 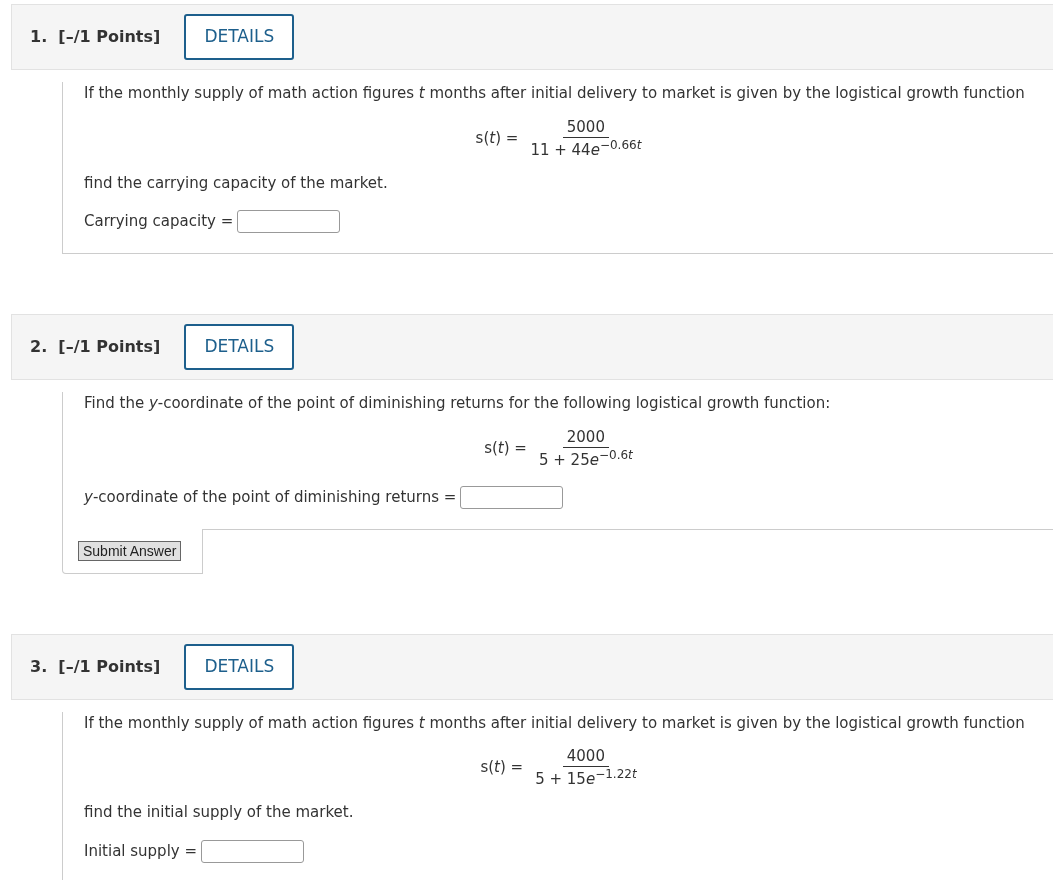 What do you see at coordinates (219, 812) in the screenshot?
I see `question-text: find the initial supply of the market.` at bounding box center [219, 812].